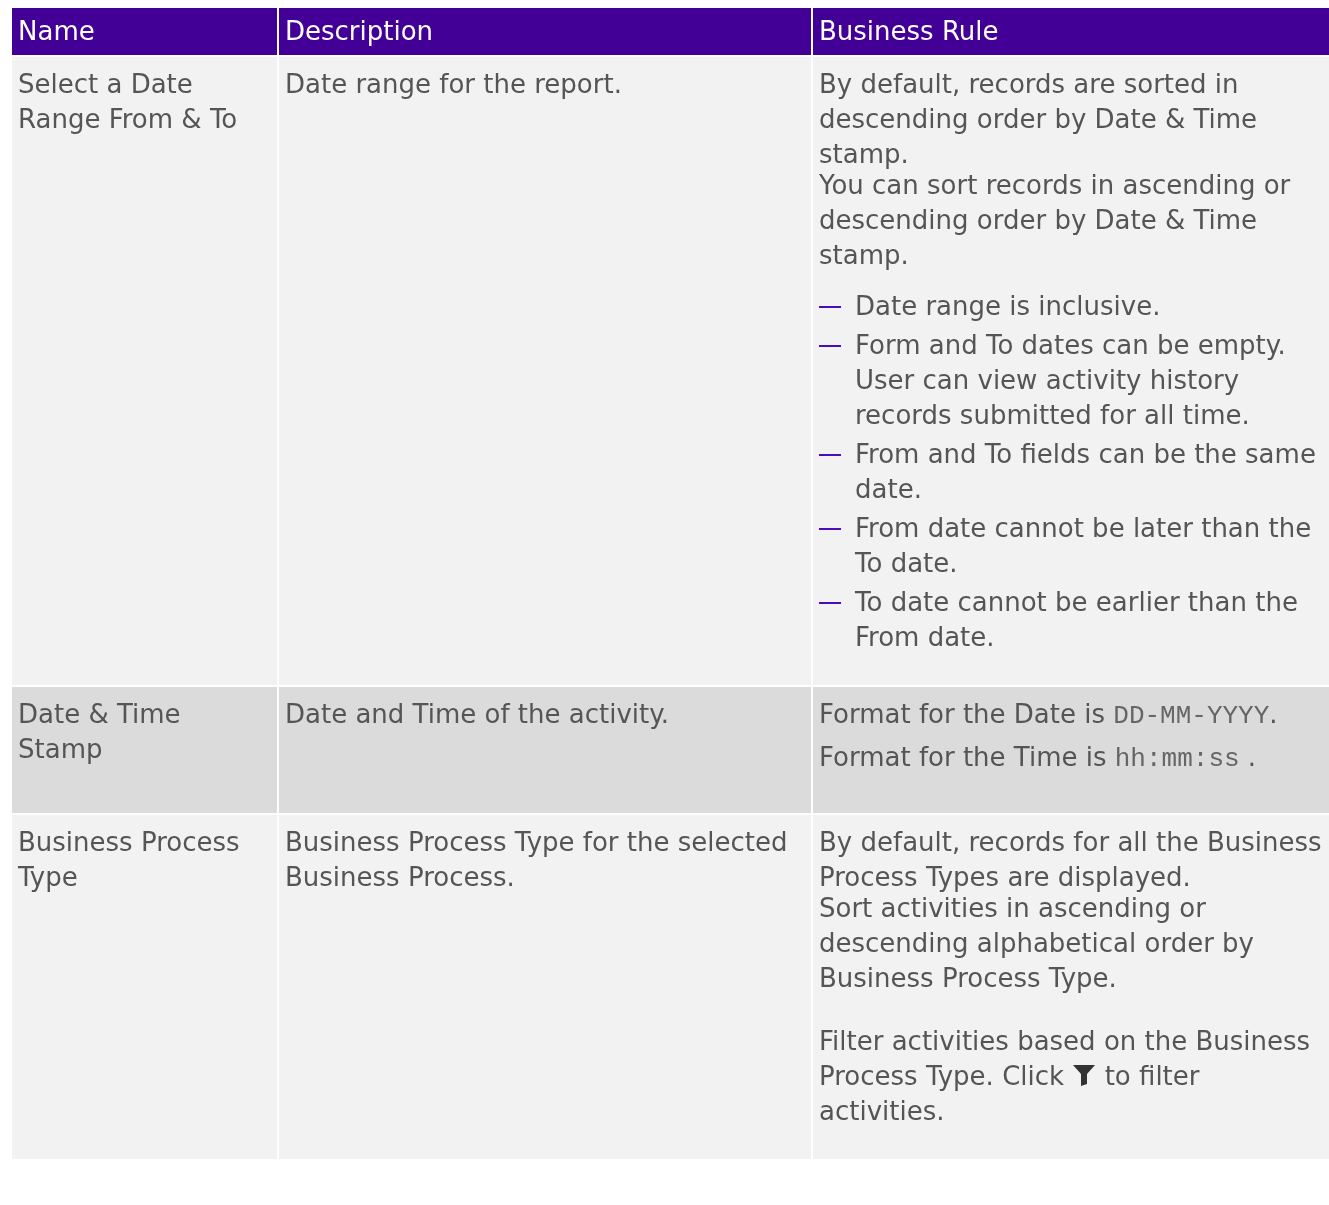 Image resolution: width=1329 pixels, height=1205 pixels. What do you see at coordinates (1077, 620) in the screenshot?
I see `list-item-text: To date cannot be earlier than the From date.` at bounding box center [1077, 620].